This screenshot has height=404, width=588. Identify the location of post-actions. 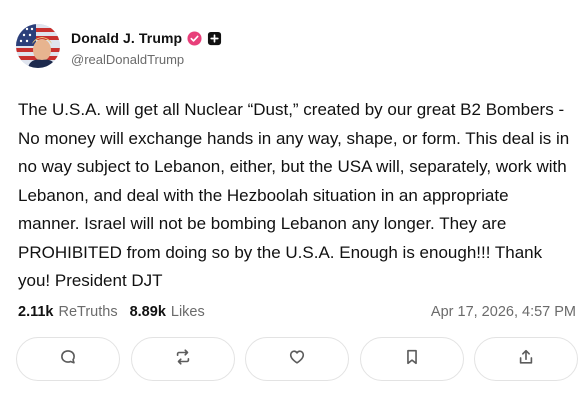
(297, 360).